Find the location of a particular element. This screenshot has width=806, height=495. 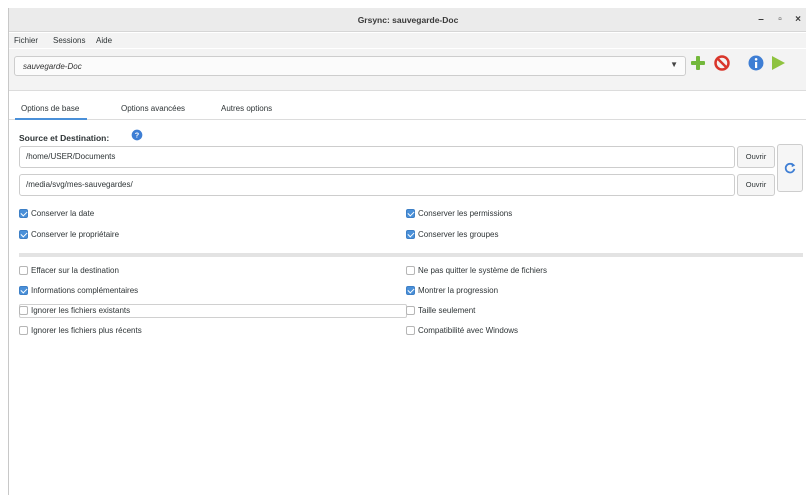

close-button: × is located at coordinates (798, 20).